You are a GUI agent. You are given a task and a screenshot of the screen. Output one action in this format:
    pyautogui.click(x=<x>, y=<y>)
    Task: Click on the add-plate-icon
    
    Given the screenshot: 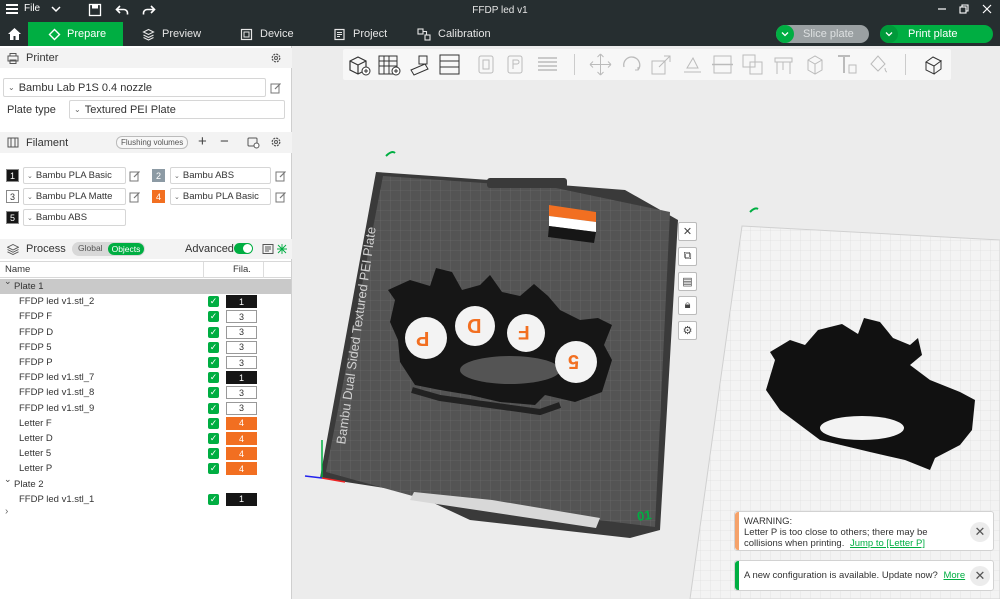 What is the action you would take?
    pyautogui.click(x=388, y=64)
    